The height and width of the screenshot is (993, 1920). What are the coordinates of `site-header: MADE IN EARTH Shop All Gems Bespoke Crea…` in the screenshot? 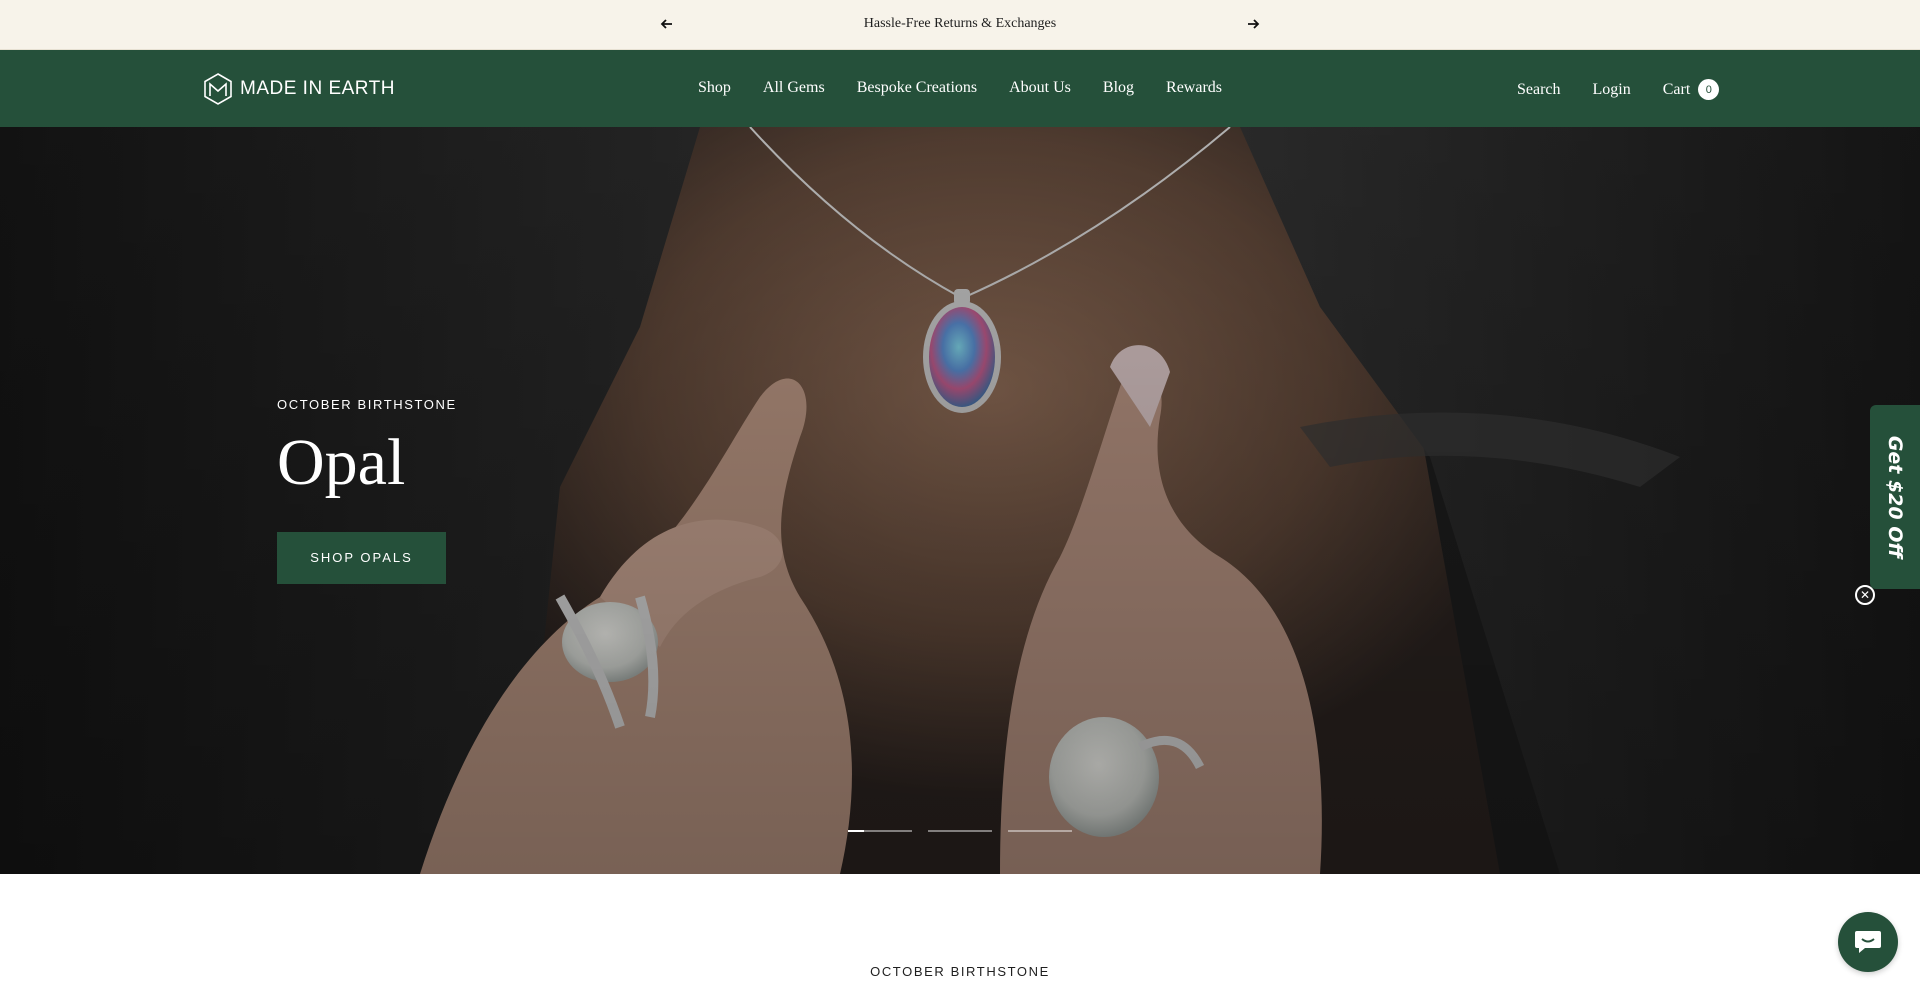 It's located at (960, 88).